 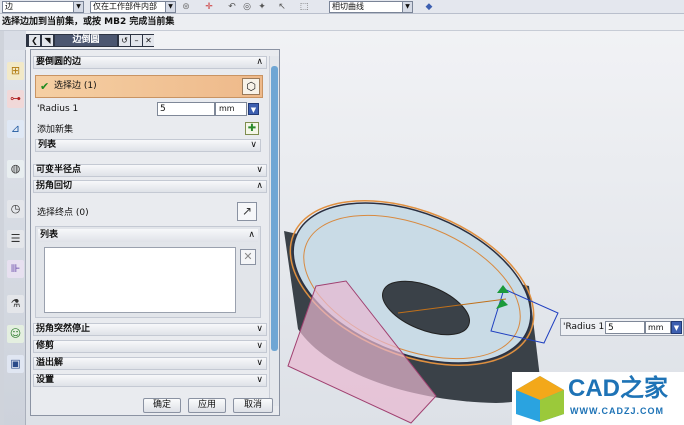 I want to click on section-label: 溢出解, so click(x=50, y=363).